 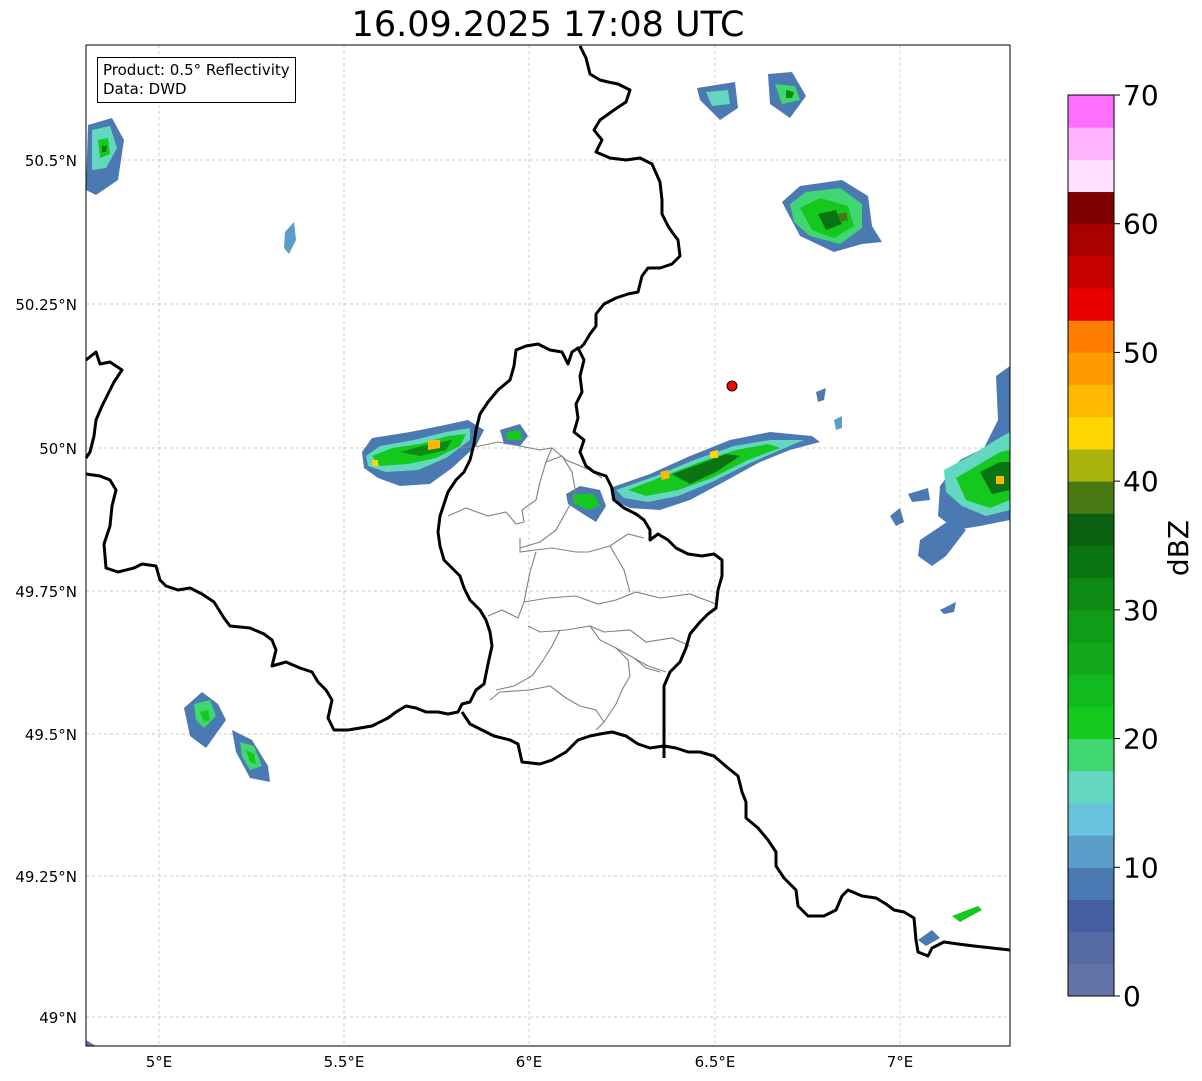 I want to click on y-tick-label: 49.75°N, so click(x=46, y=592).